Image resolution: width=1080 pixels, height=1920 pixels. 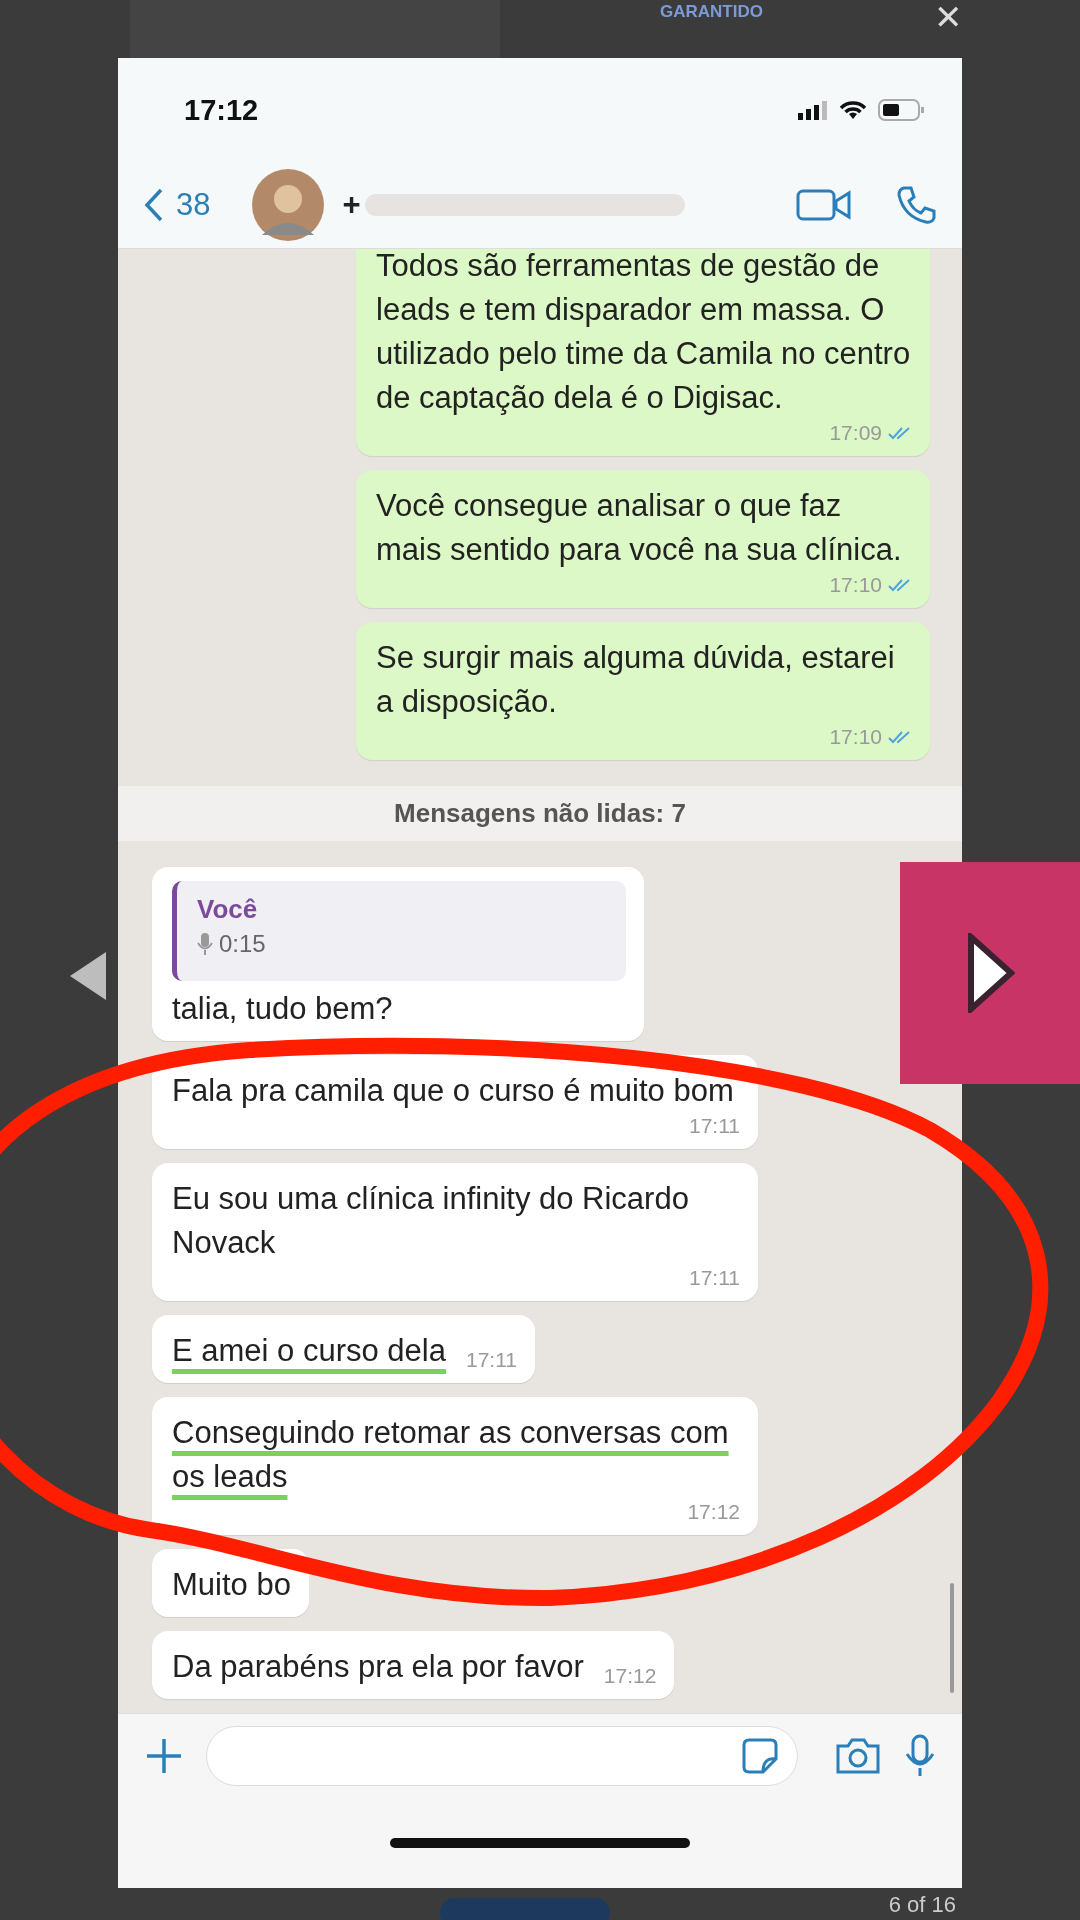 I want to click on chevron-icon, so click(x=154, y=205).